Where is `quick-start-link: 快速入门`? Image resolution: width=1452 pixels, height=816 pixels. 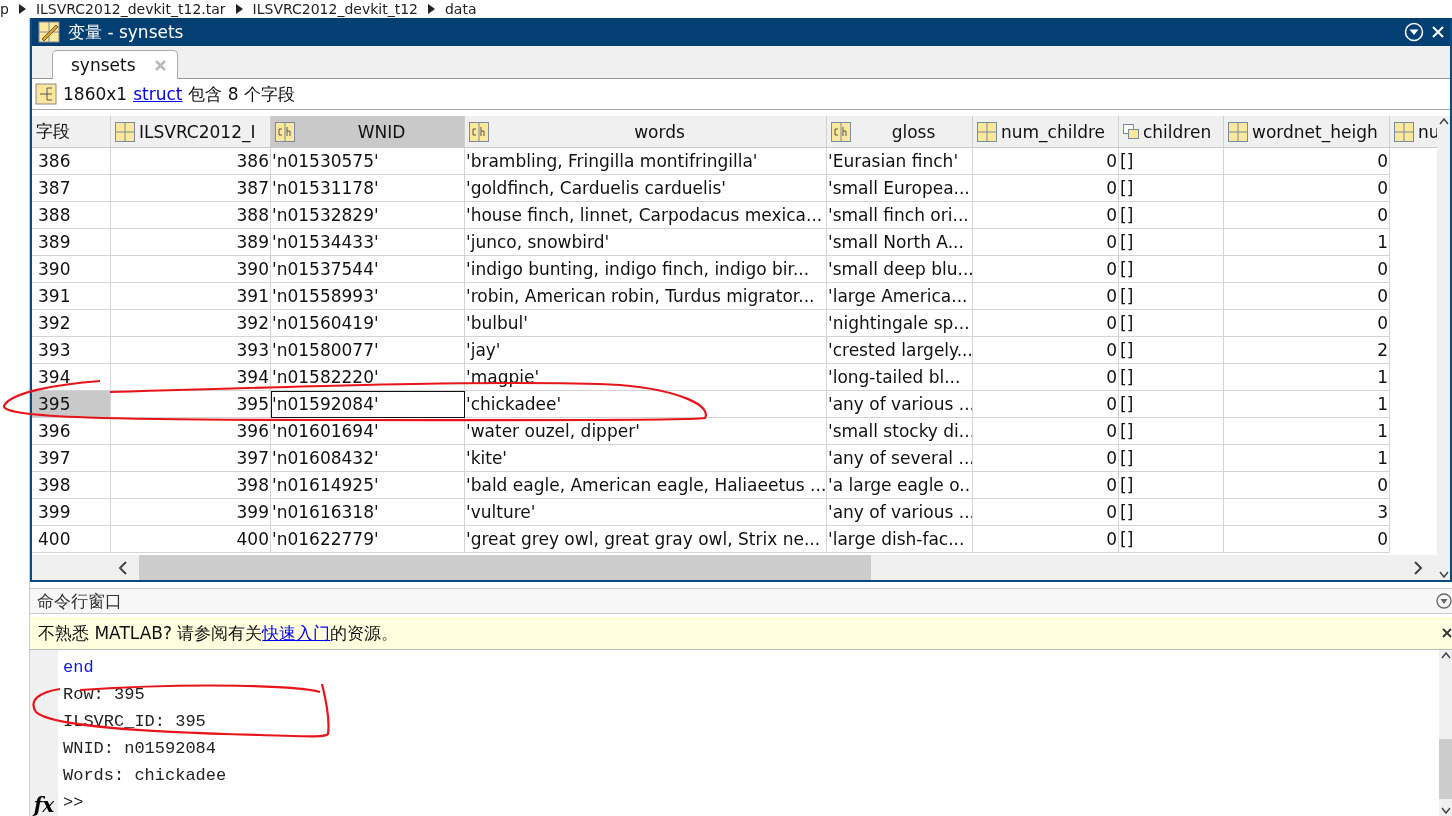
quick-start-link: 快速入门 is located at coordinates (296, 632).